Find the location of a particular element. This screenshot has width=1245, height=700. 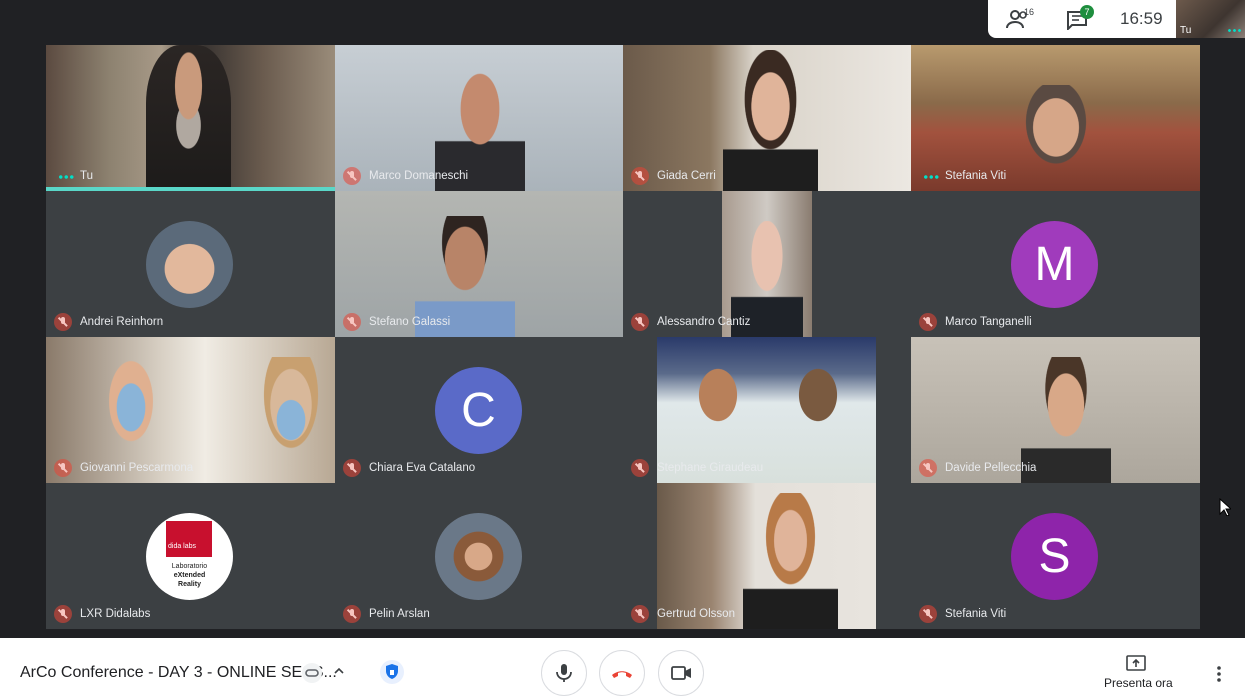

participant-avatar-letter: M is located at coordinates (1054, 264).